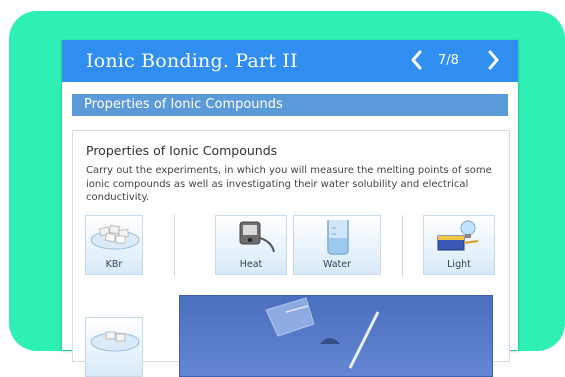  Describe the element at coordinates (251, 264) in the screenshot. I see `tile-label-heat: Heat` at that location.